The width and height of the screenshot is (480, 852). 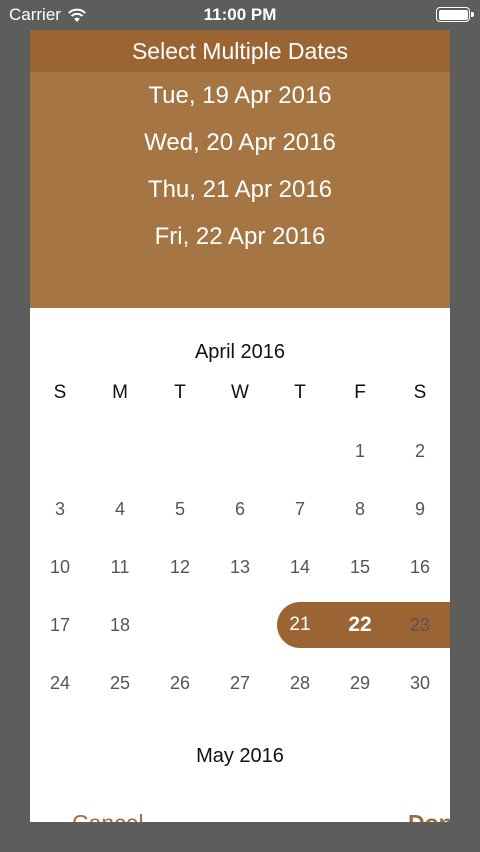 What do you see at coordinates (240, 509) in the screenshot?
I see `calendar-day: 6` at bounding box center [240, 509].